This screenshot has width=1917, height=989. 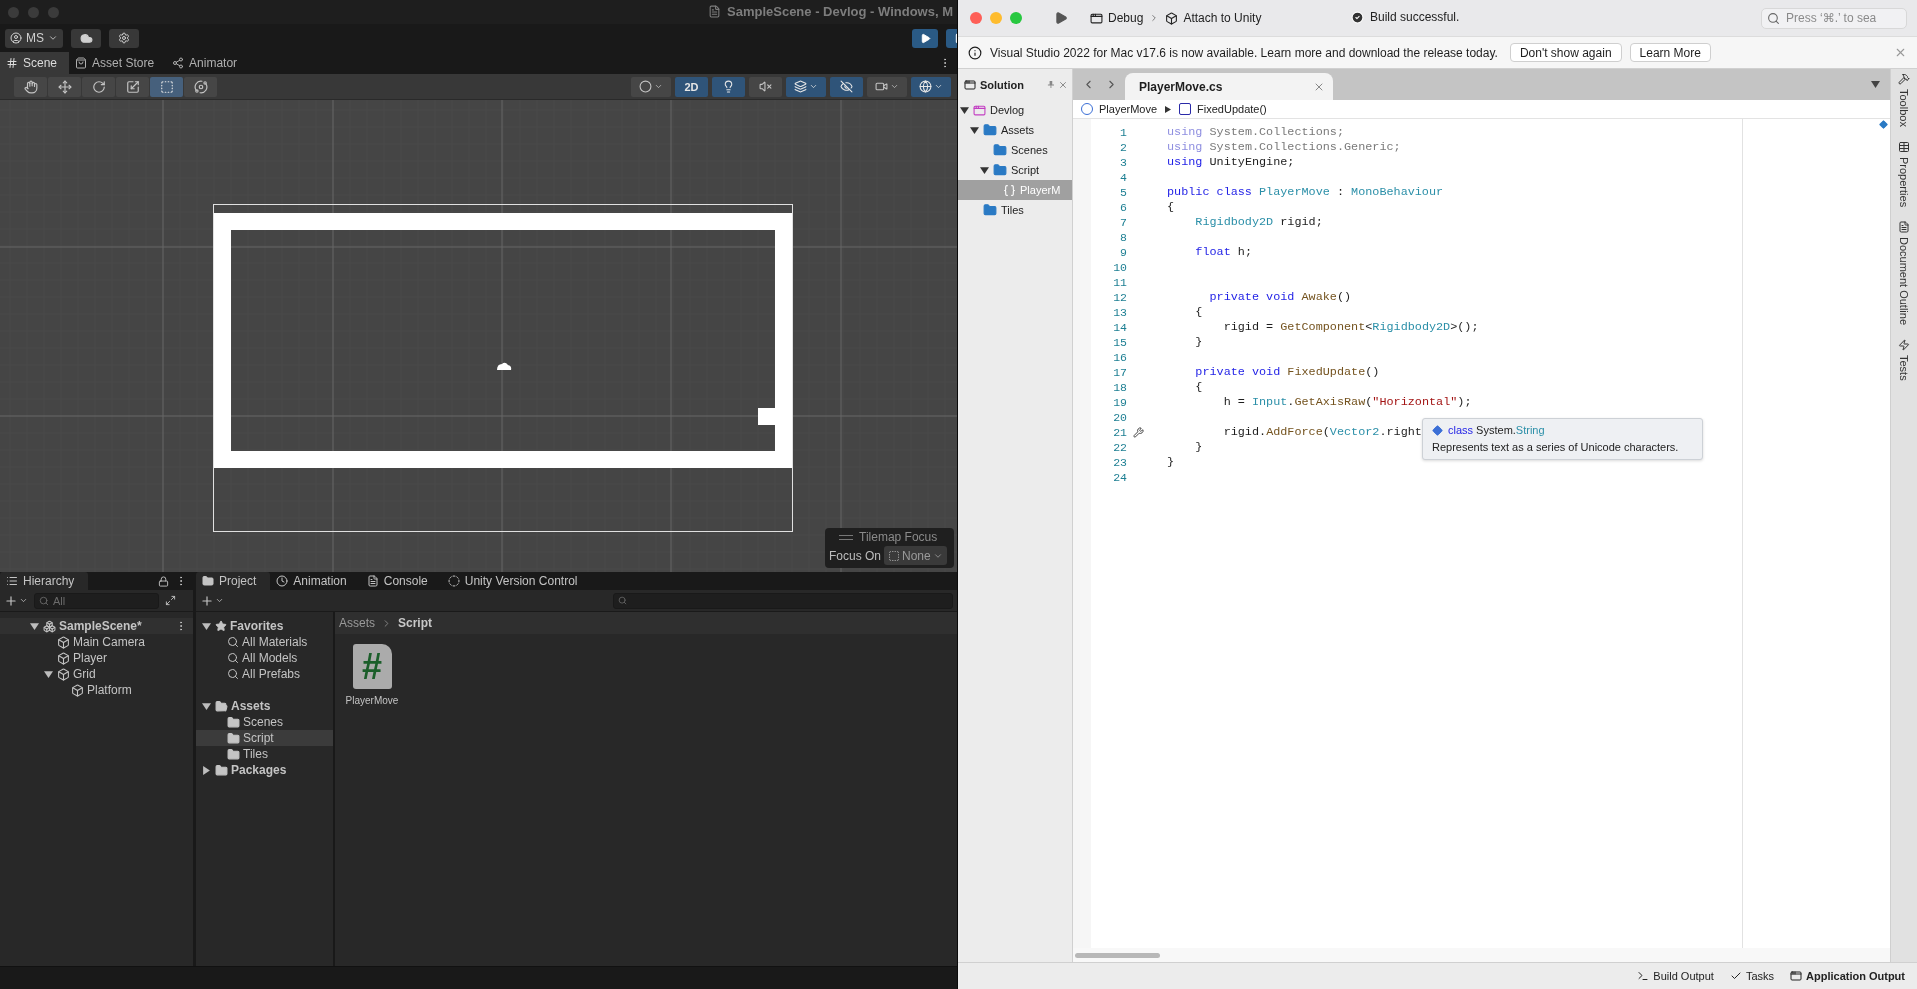 What do you see at coordinates (90, 658) in the screenshot?
I see `hierarchy-item: Player` at bounding box center [90, 658].